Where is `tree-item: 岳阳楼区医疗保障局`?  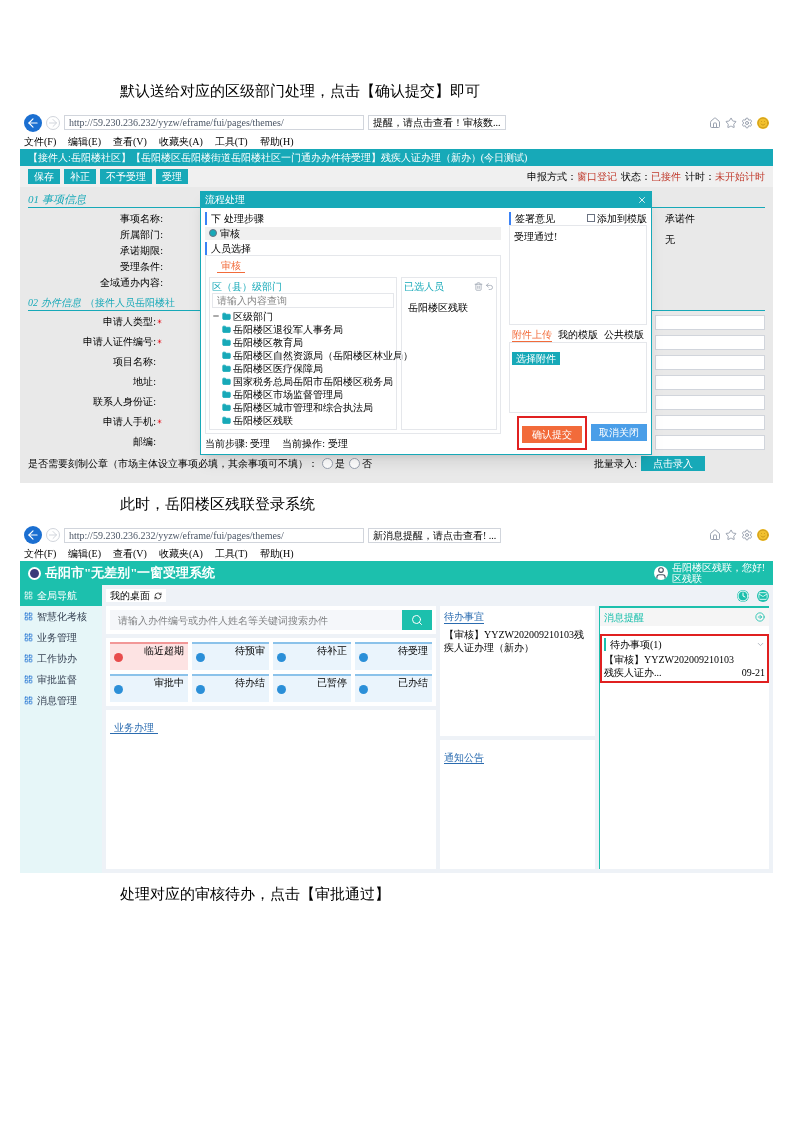
tree-item: 岳阳楼区医疗保障局 is located at coordinates (278, 368).